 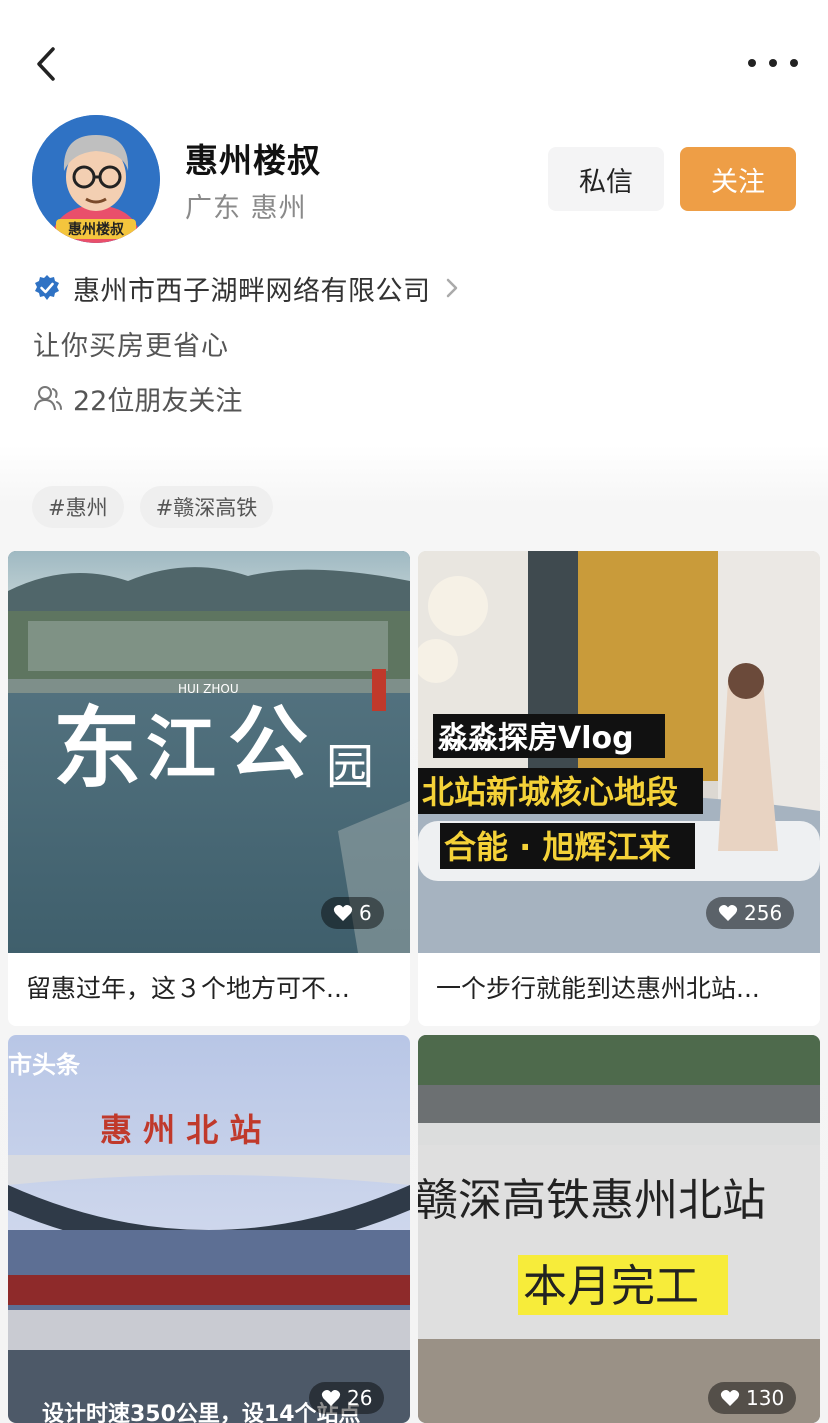 I want to click on image-text-line: 合能 · 旭辉江来, so click(x=557, y=847).